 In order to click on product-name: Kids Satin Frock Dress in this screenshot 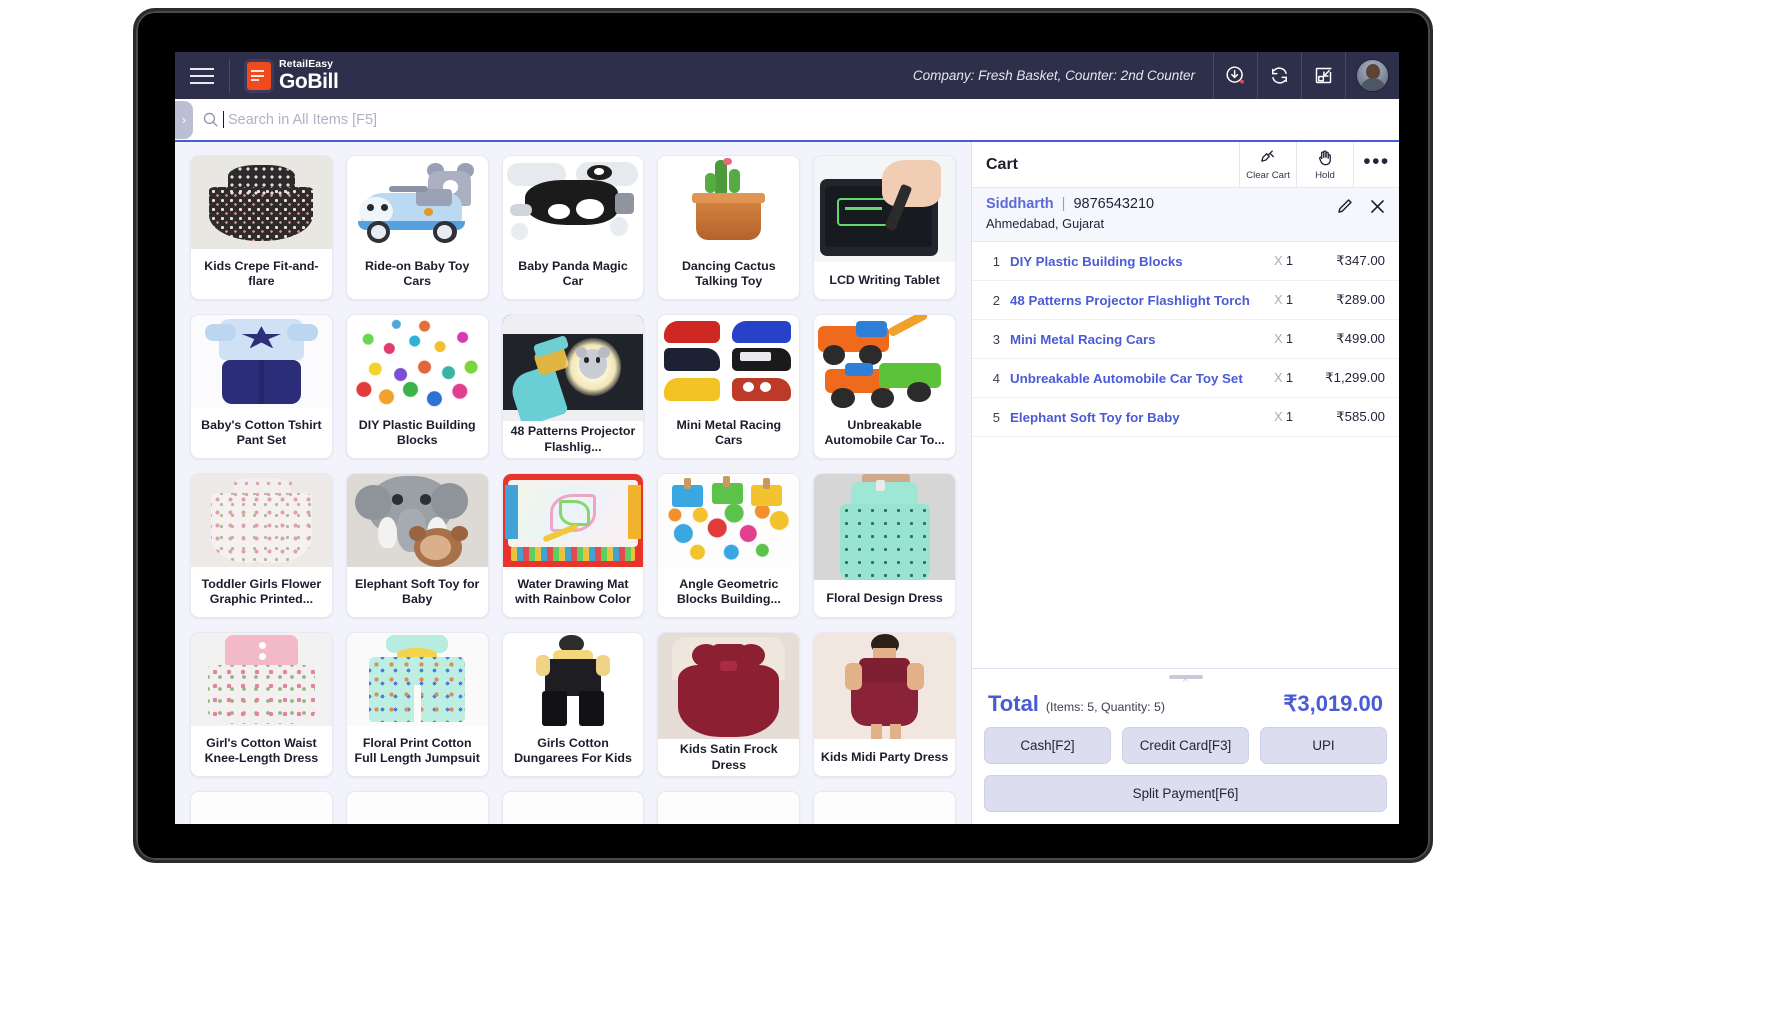, I will do `click(728, 757)`.